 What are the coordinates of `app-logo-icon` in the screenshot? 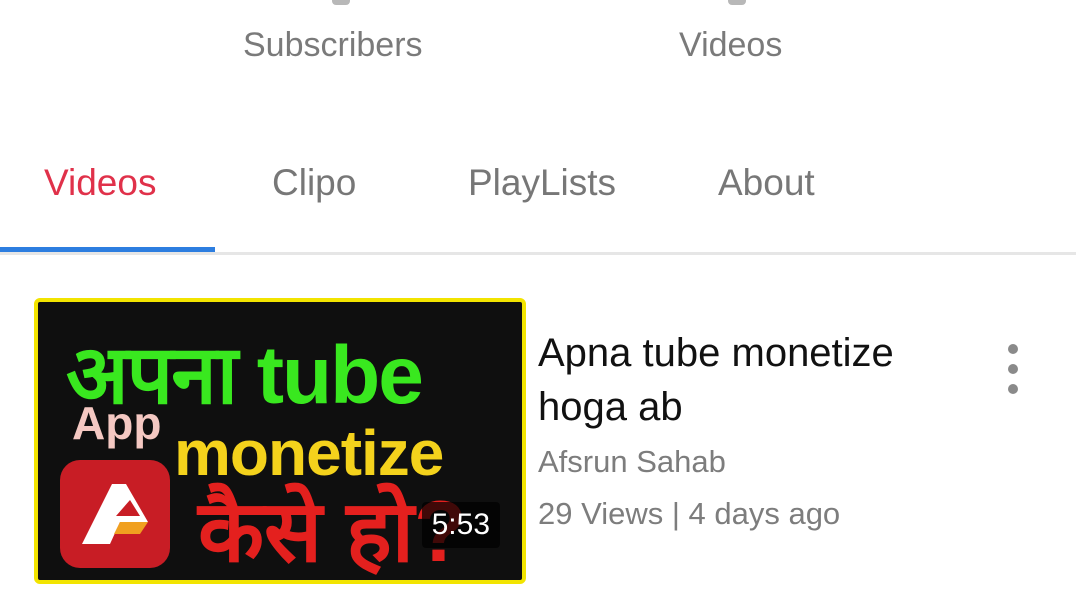 It's located at (115, 514).